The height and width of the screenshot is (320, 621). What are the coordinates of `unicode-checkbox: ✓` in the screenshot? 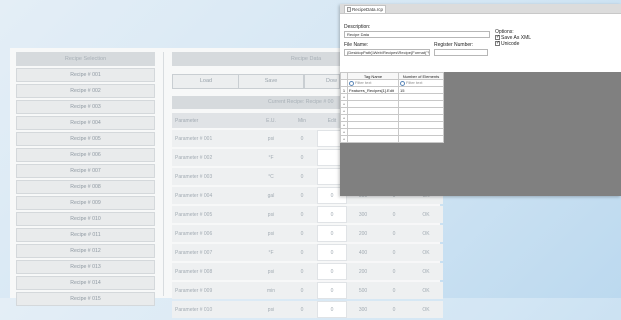 It's located at (497, 44).